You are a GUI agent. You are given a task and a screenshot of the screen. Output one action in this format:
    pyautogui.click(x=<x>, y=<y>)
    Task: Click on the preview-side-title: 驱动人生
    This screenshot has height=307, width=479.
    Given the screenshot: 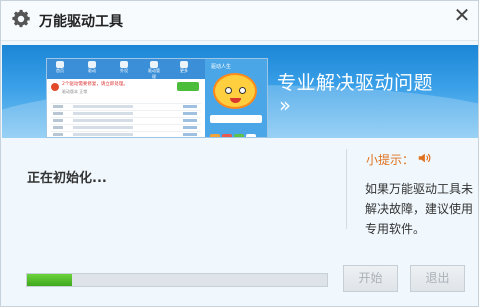 What is the action you would take?
    pyautogui.click(x=221, y=67)
    